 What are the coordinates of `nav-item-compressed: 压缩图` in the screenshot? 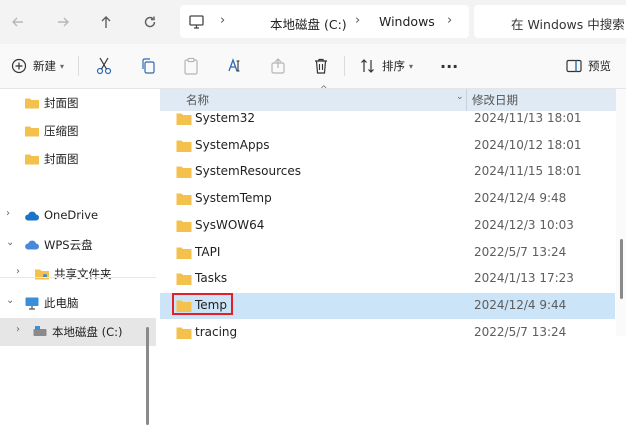 It's located at (78, 131).